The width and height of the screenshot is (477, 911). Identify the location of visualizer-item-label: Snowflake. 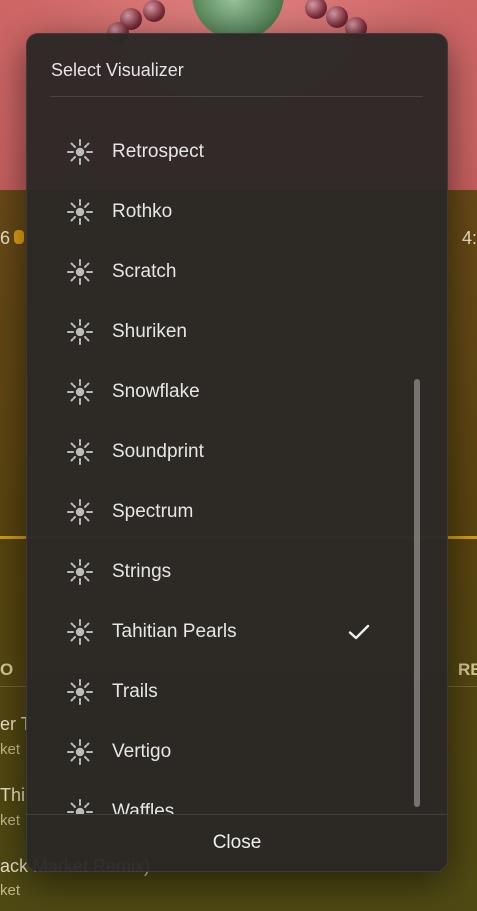
(156, 391).